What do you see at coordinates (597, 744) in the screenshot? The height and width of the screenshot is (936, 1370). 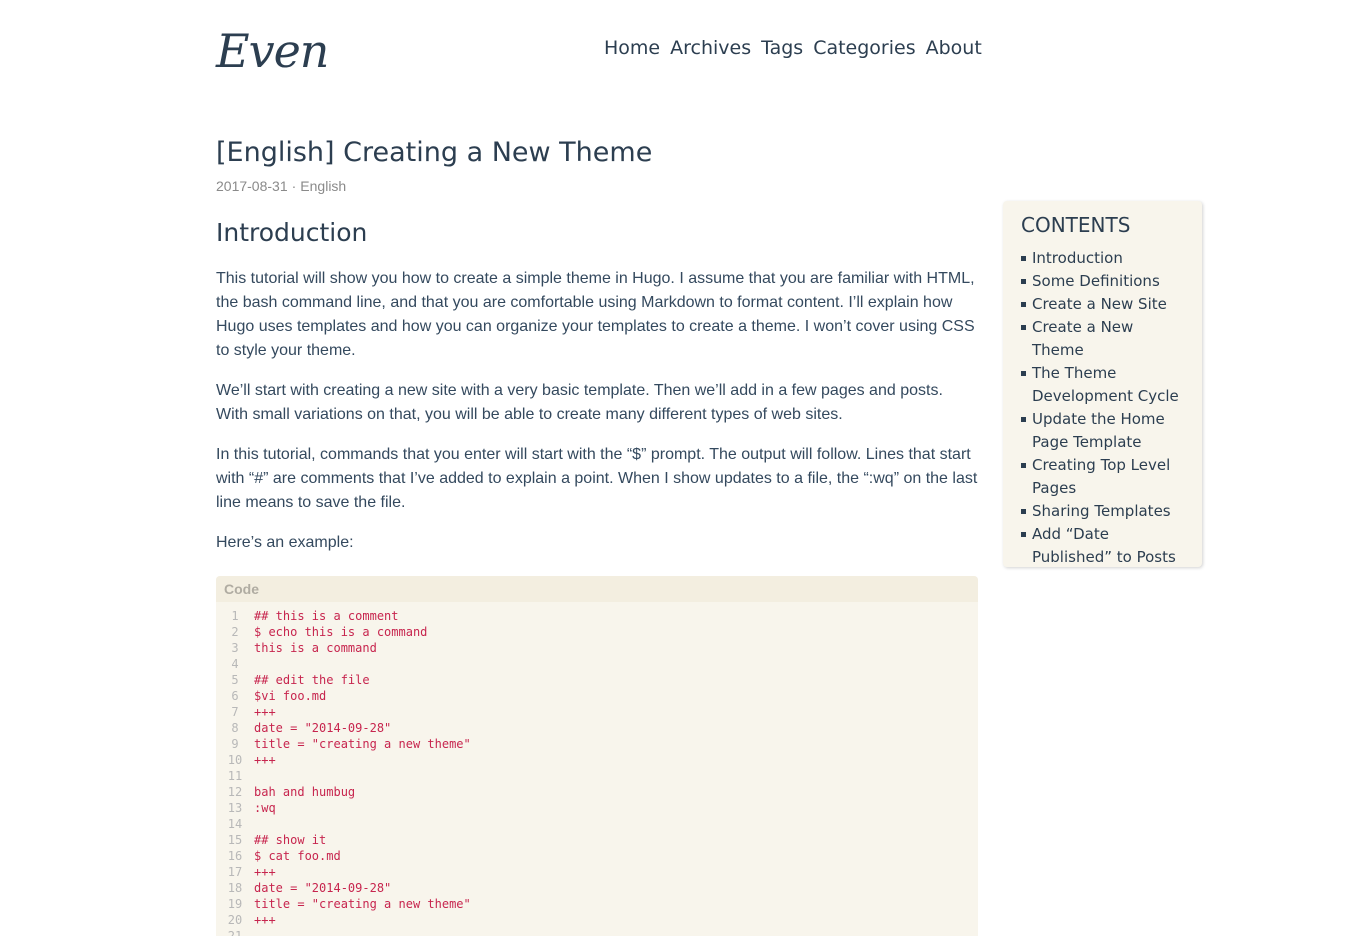 I see `code-line: 9 title = "creating a new theme"` at bounding box center [597, 744].